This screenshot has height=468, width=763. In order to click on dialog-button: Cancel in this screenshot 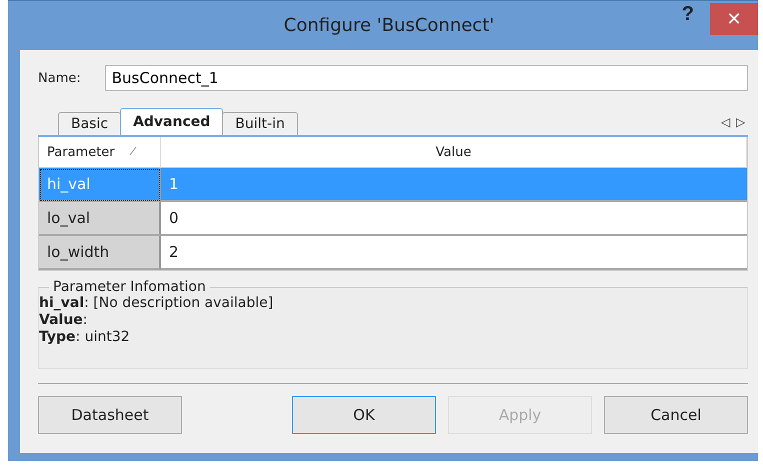, I will do `click(676, 415)`.